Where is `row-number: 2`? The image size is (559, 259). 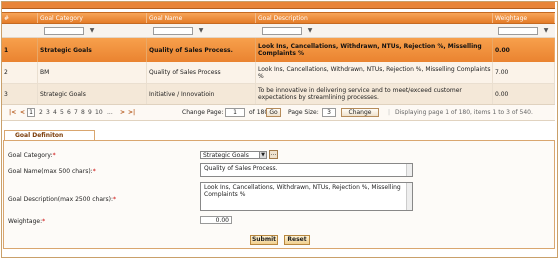 row-number: 2 is located at coordinates (20, 72).